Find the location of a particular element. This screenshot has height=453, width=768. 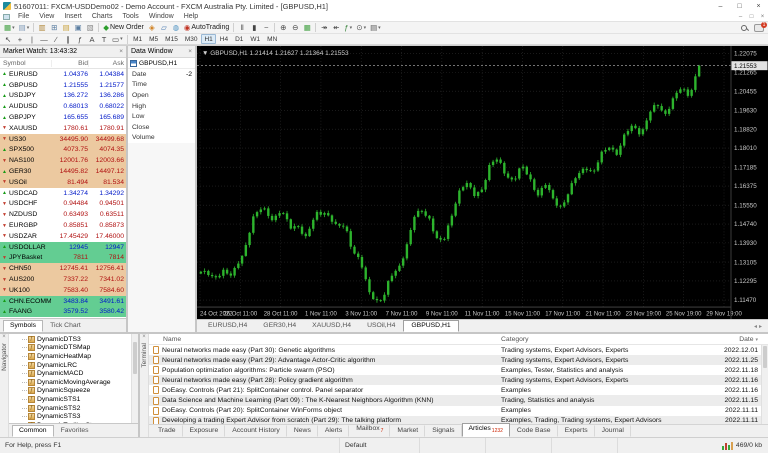

menu-charts: Charts is located at coordinates (102, 16).